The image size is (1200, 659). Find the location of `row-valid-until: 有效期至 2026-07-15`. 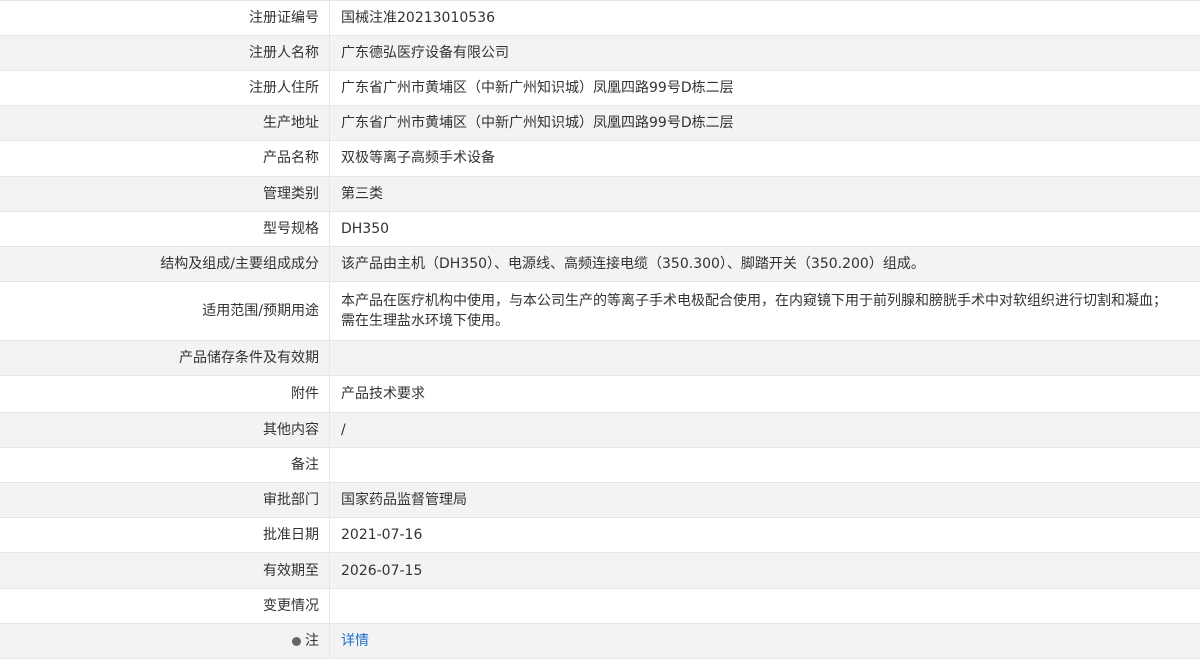

row-valid-until: 有效期至 2026-07-15 is located at coordinates (600, 570).